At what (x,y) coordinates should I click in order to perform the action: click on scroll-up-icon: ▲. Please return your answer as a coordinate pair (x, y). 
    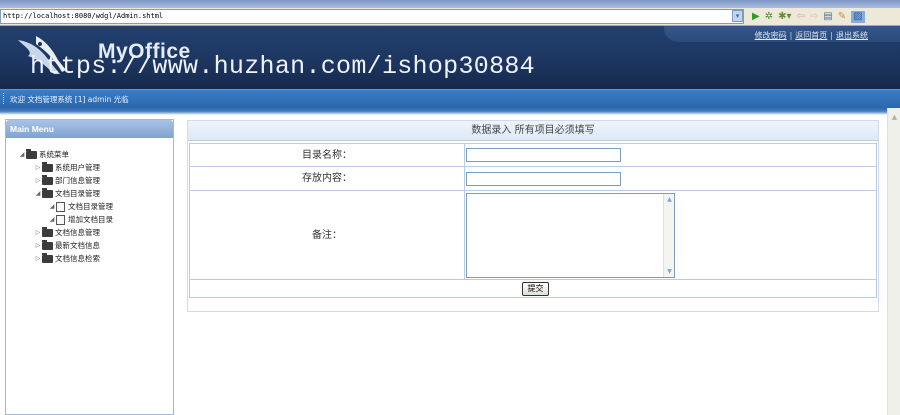
    Looking at the image, I should click on (669, 199).